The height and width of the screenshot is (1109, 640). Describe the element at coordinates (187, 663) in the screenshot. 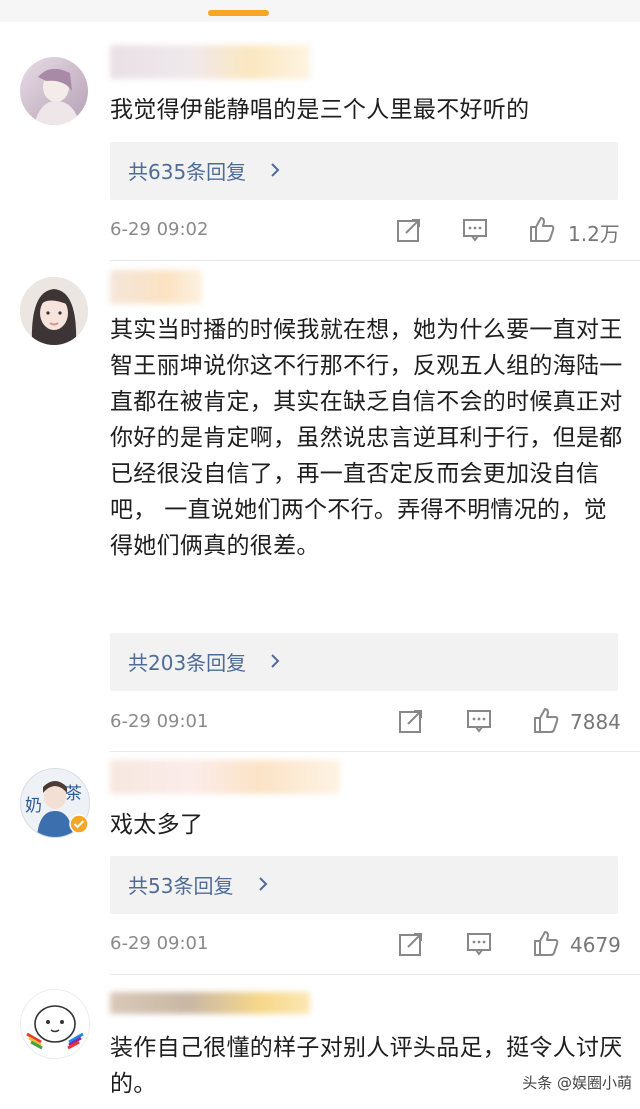

I see `replies-count: 共203条回复` at that location.